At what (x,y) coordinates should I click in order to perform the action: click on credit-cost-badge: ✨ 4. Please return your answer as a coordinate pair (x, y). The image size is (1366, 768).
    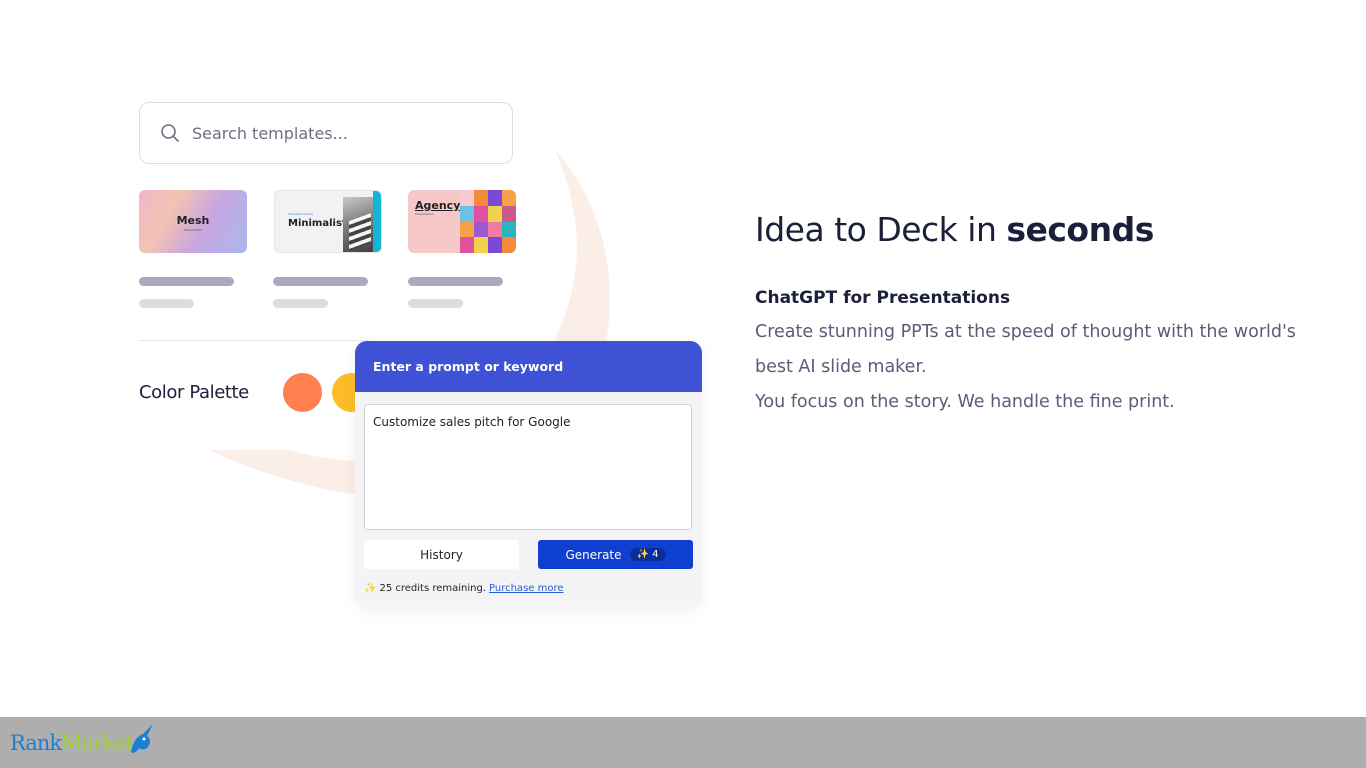
    Looking at the image, I should click on (647, 554).